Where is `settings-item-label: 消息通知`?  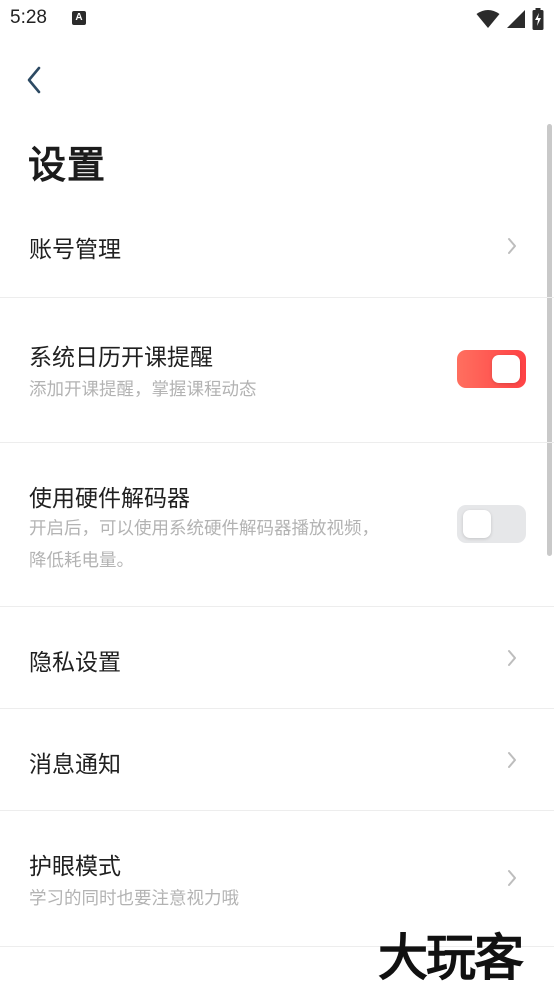
settings-item-label: 消息通知 is located at coordinates (75, 765).